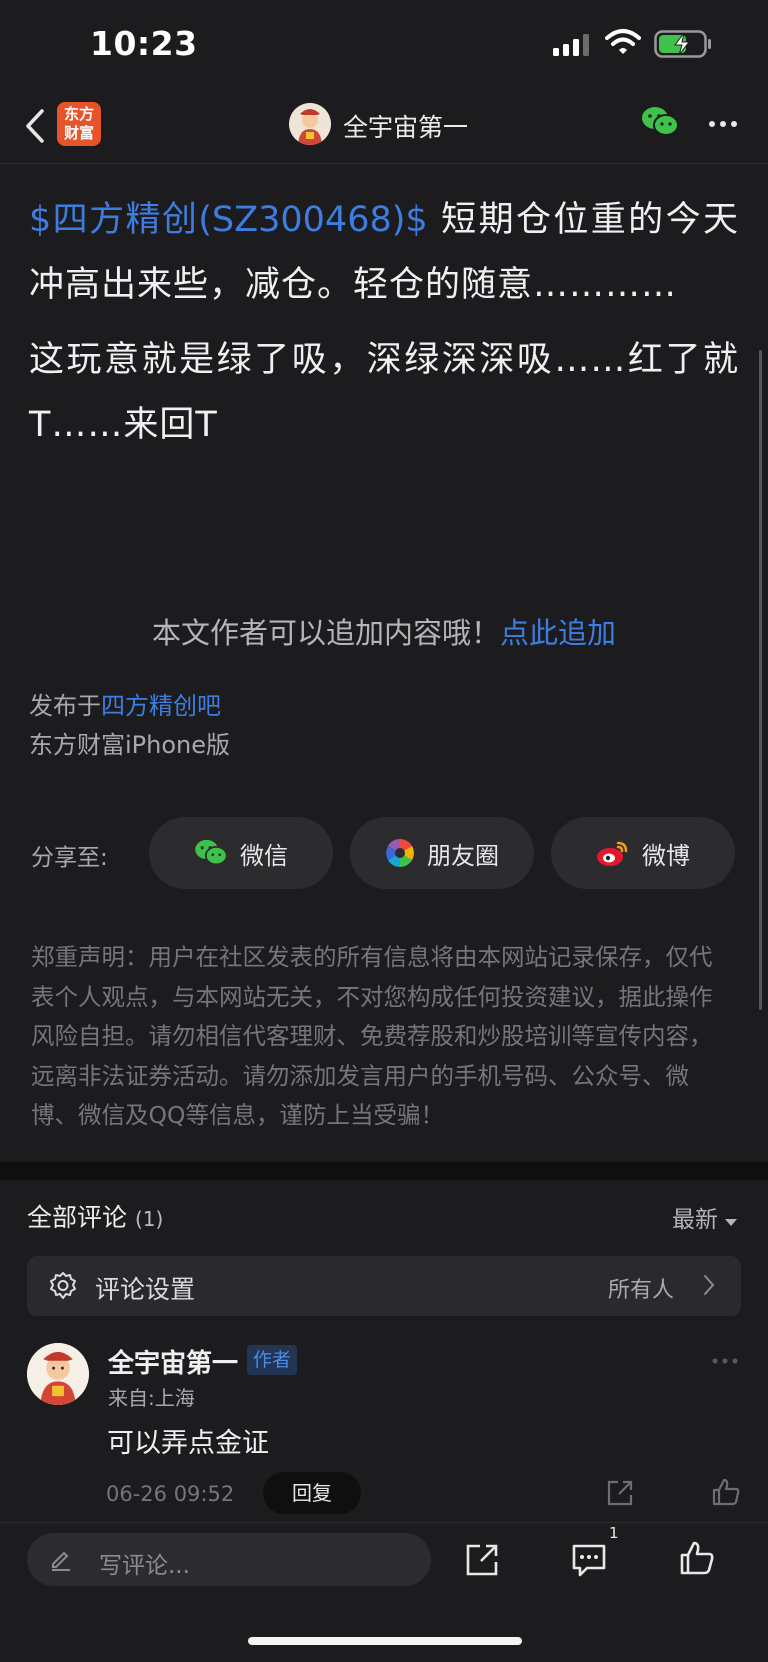  I want to click on share-moments-button: 朋友圈, so click(442, 853).